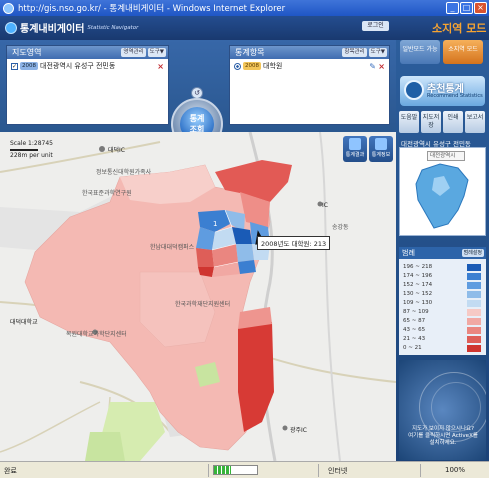 The height and width of the screenshot is (478, 489). I want to click on minimize-button: _, so click(452, 8).